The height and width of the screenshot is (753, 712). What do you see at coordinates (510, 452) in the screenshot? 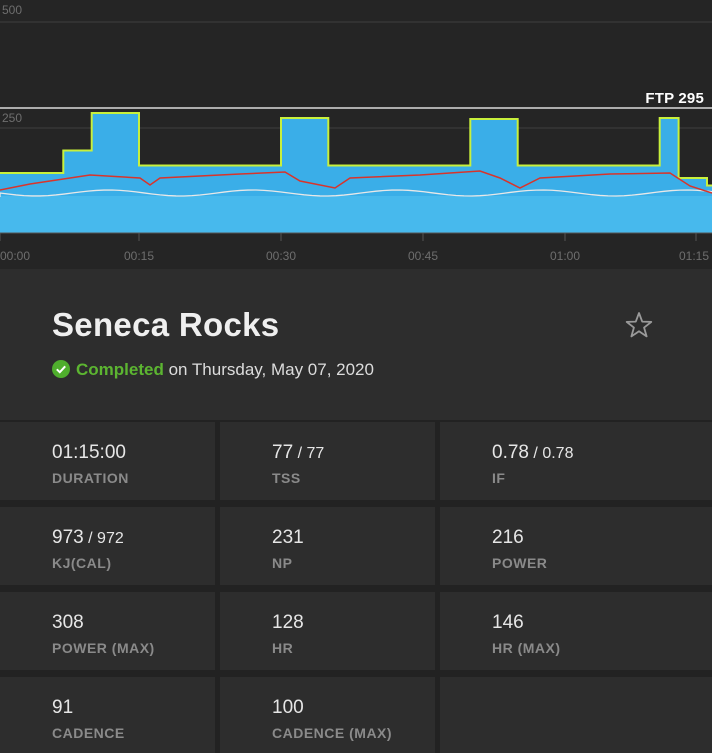
I see `metric-value: 0.78` at bounding box center [510, 452].